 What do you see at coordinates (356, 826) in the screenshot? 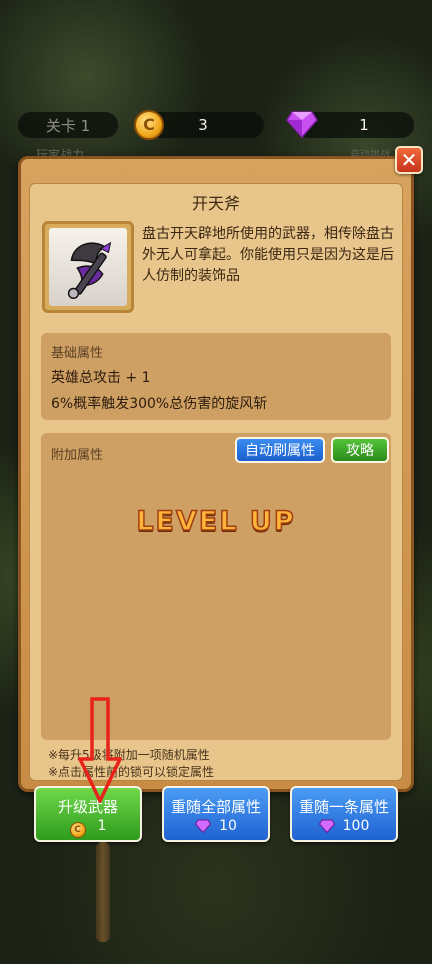
I see `reroll-one-cost-value: 100` at bounding box center [356, 826].